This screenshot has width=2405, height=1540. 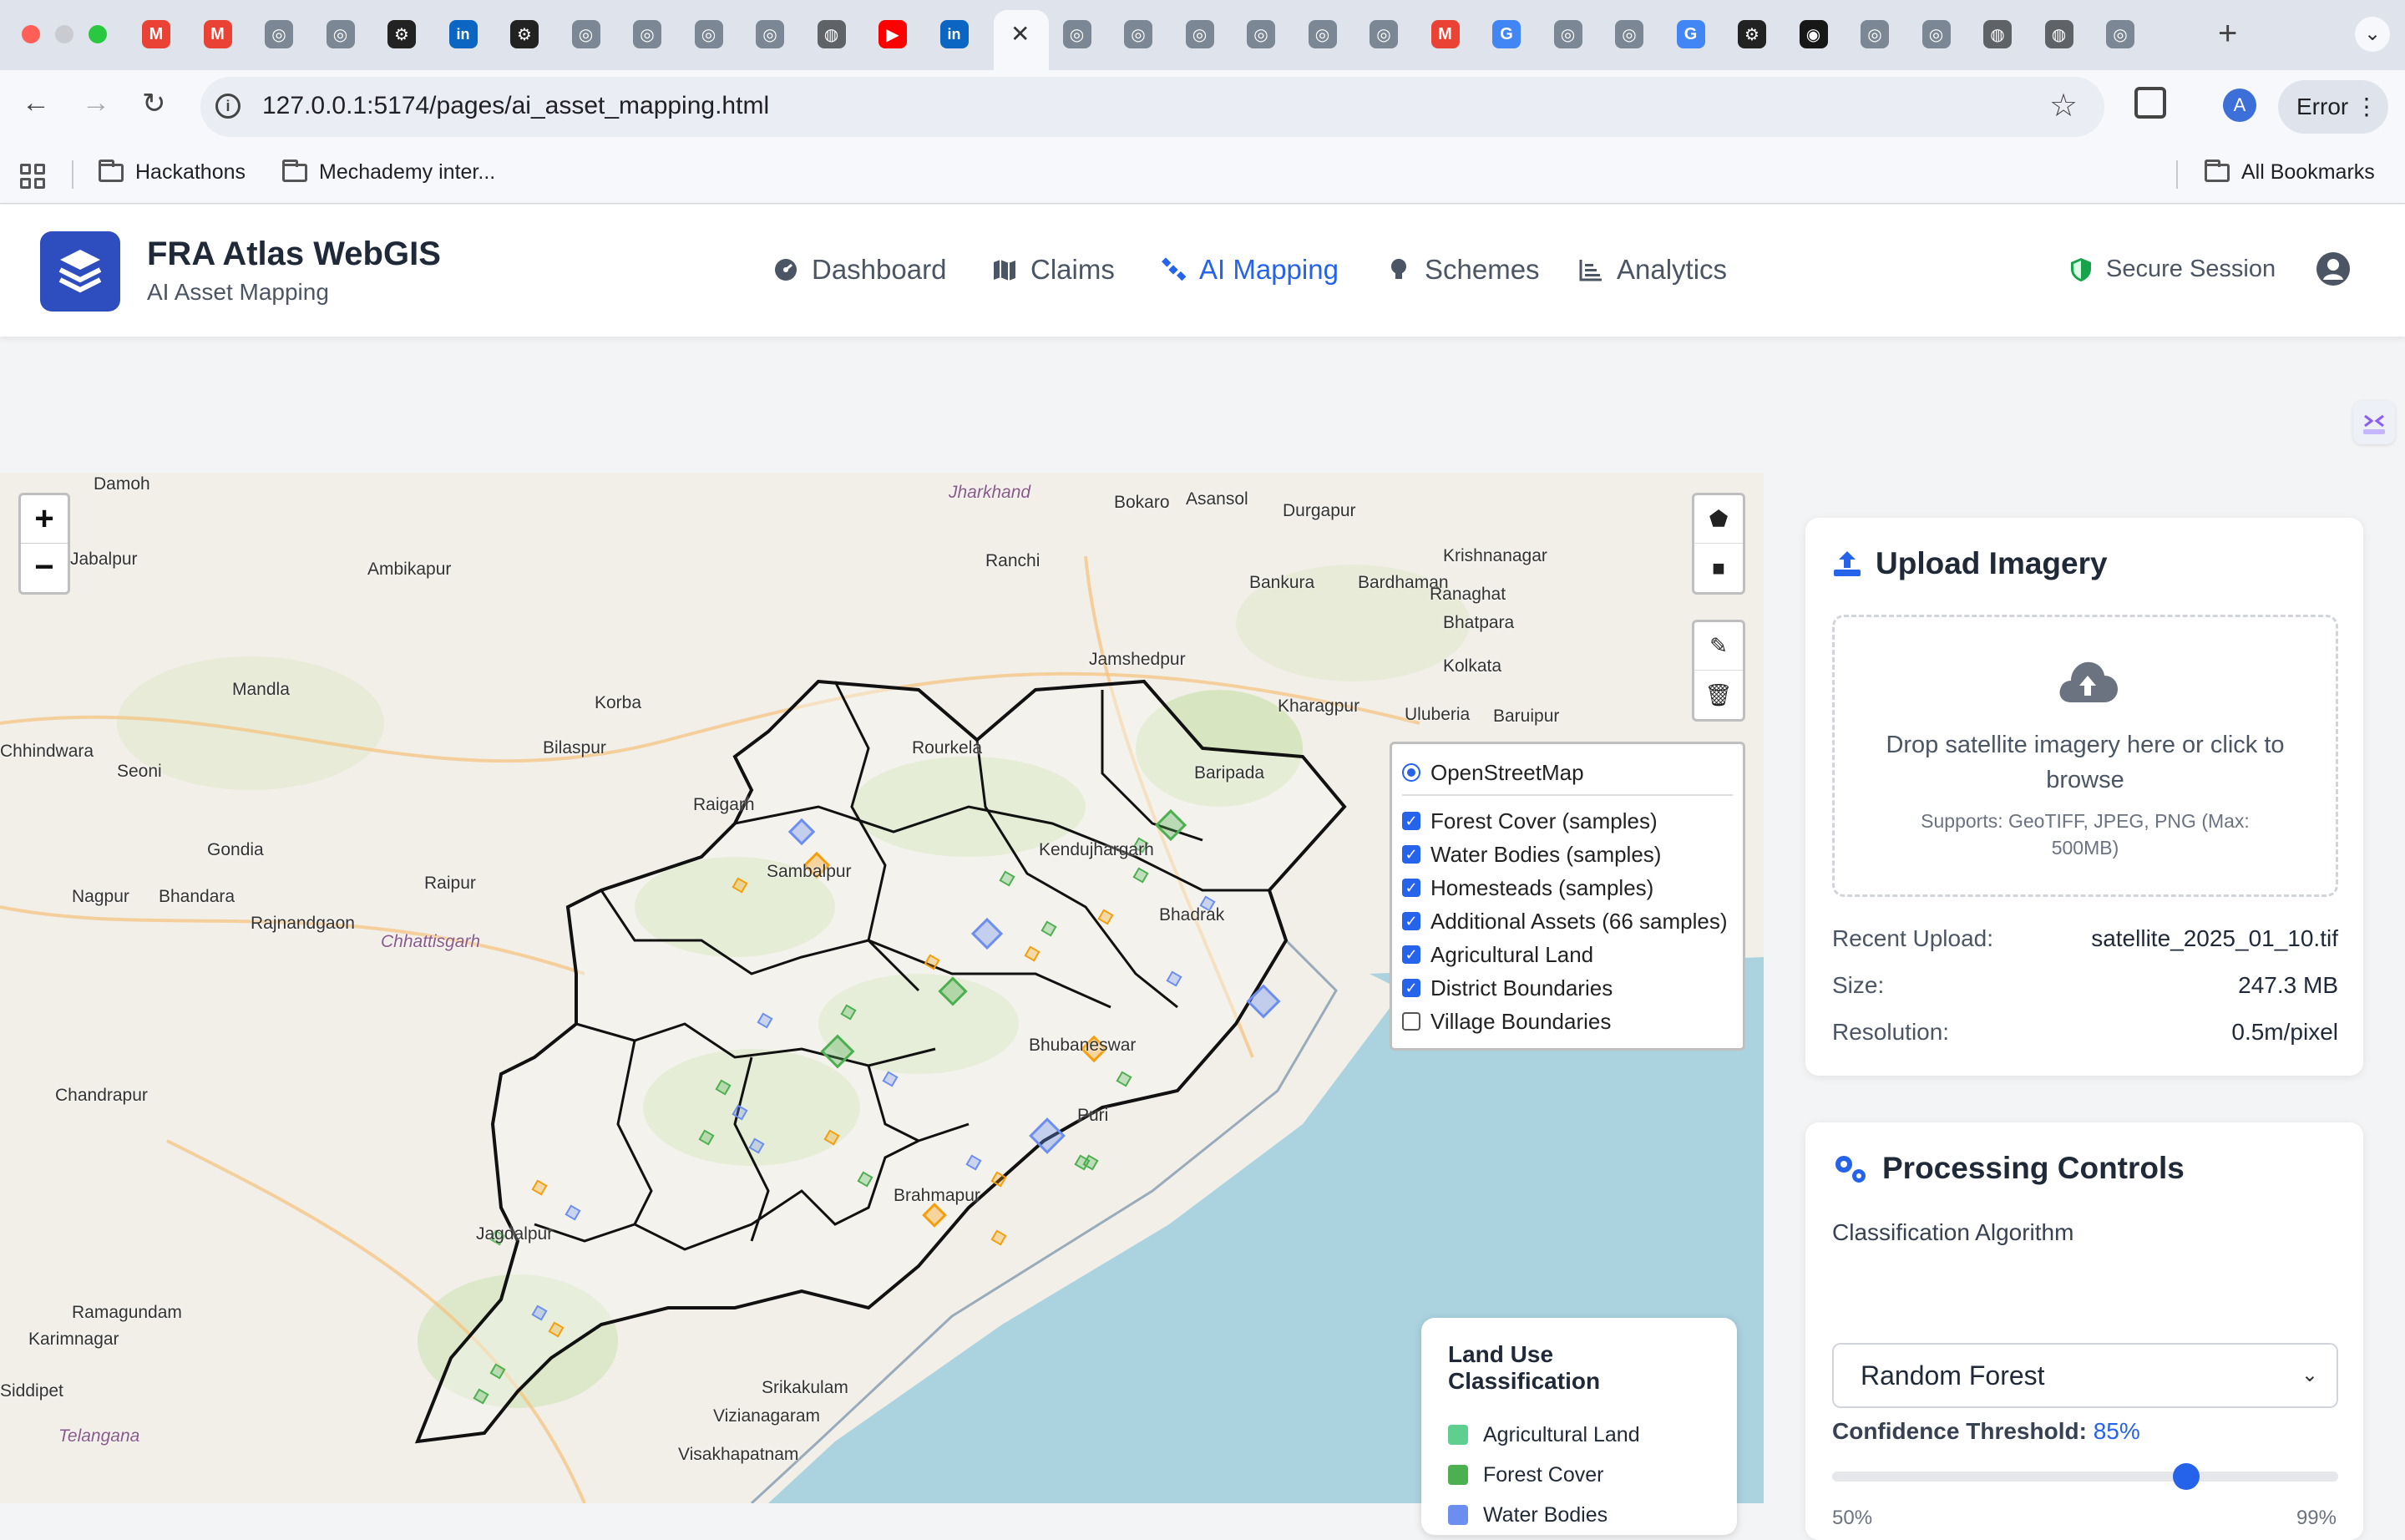 I want to click on bookmark-star-icon: ☆, so click(x=2063, y=106).